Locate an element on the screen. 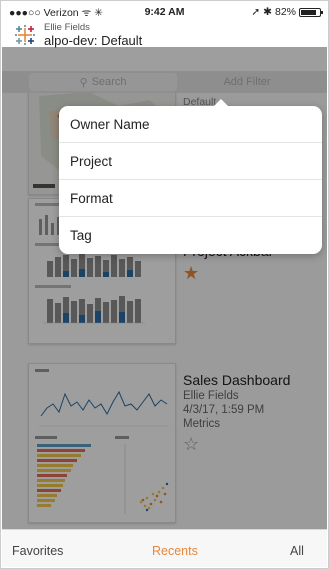  workbook-title: Sales Dashboard is located at coordinates (237, 380).